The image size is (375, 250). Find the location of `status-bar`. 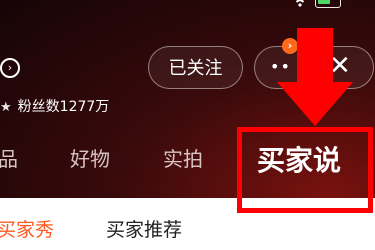

status-bar is located at coordinates (310, 6).